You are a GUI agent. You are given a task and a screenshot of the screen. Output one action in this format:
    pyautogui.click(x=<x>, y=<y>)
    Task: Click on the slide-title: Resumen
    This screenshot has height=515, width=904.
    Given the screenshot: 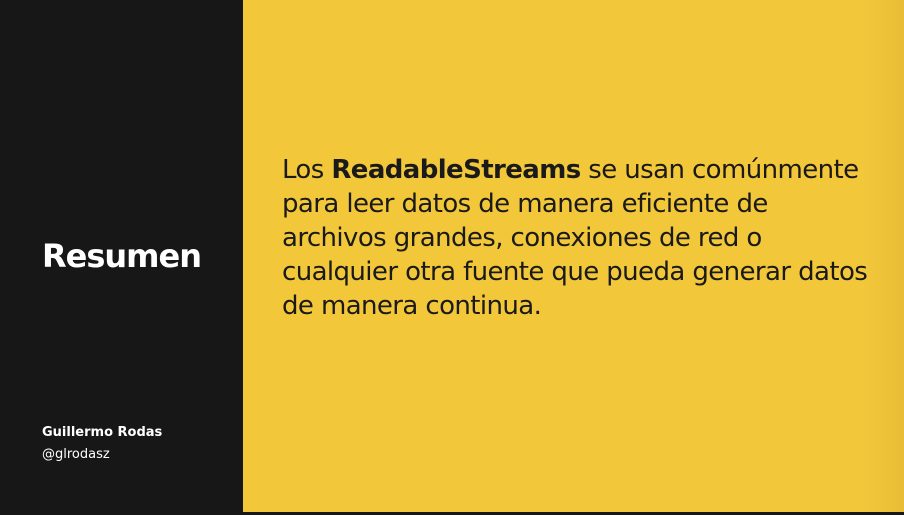 What is the action you would take?
    pyautogui.click(x=122, y=256)
    